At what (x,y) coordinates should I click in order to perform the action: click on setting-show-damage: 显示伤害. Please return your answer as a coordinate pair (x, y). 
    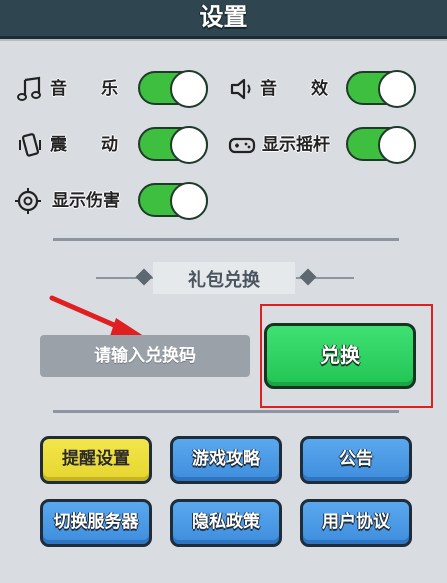
    Looking at the image, I should click on (112, 201).